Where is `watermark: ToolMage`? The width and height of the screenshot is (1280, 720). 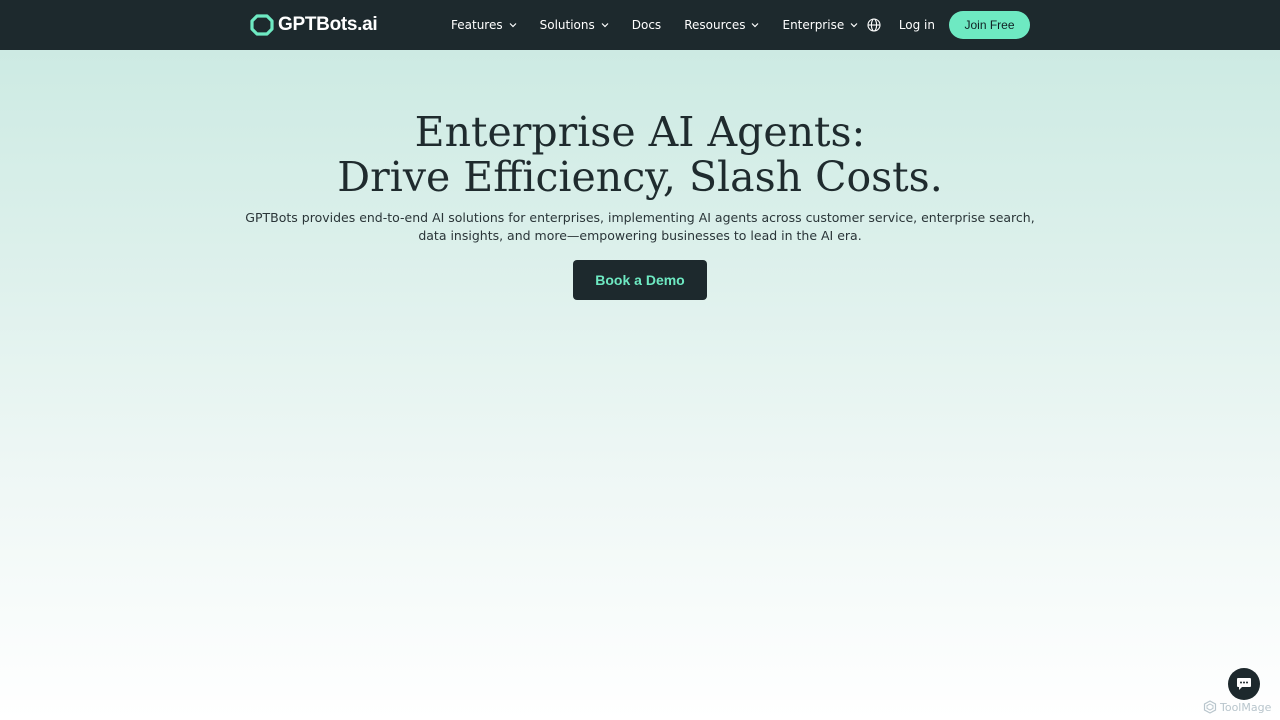
watermark: ToolMage is located at coordinates (1237, 707).